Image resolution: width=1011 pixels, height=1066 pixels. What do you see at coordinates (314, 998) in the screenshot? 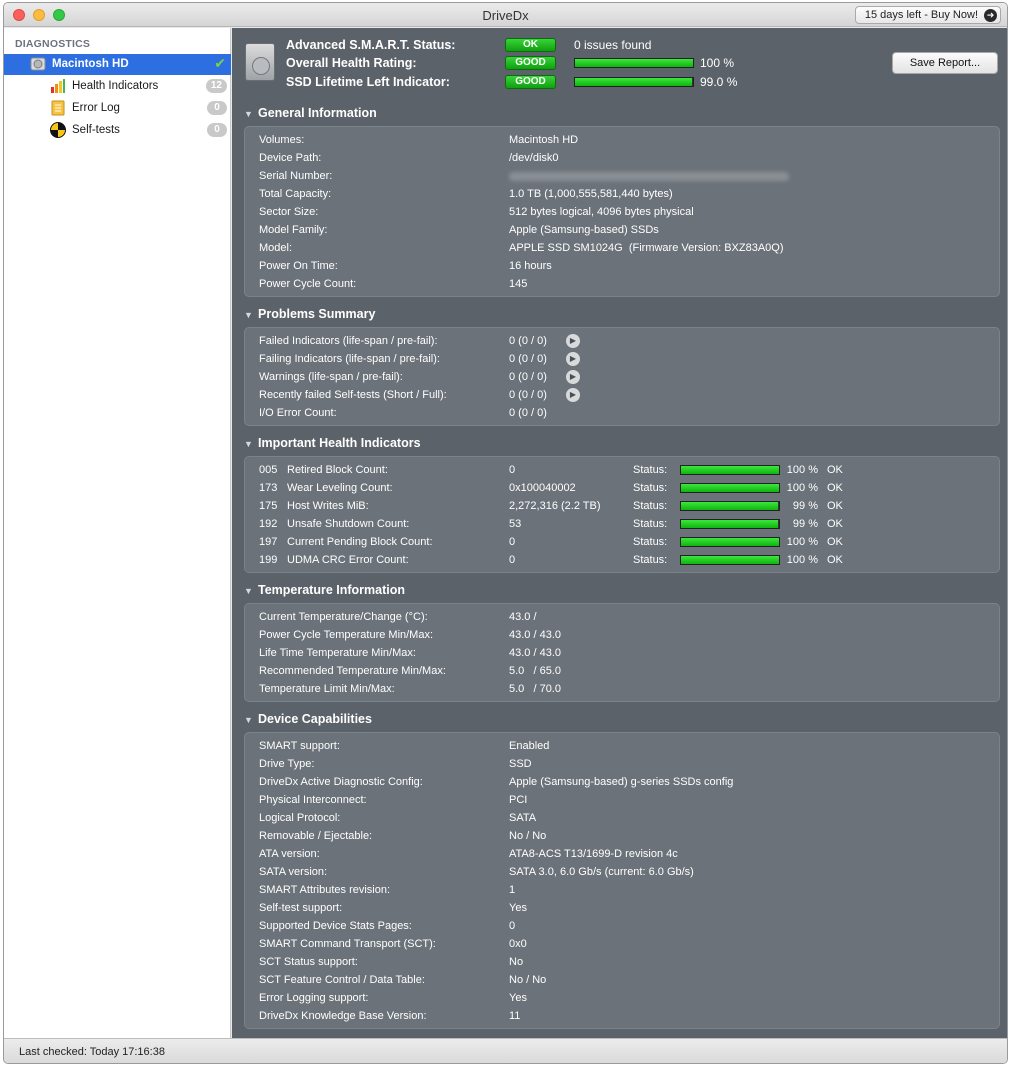
I see `field-label: Error Logging support:` at bounding box center [314, 998].